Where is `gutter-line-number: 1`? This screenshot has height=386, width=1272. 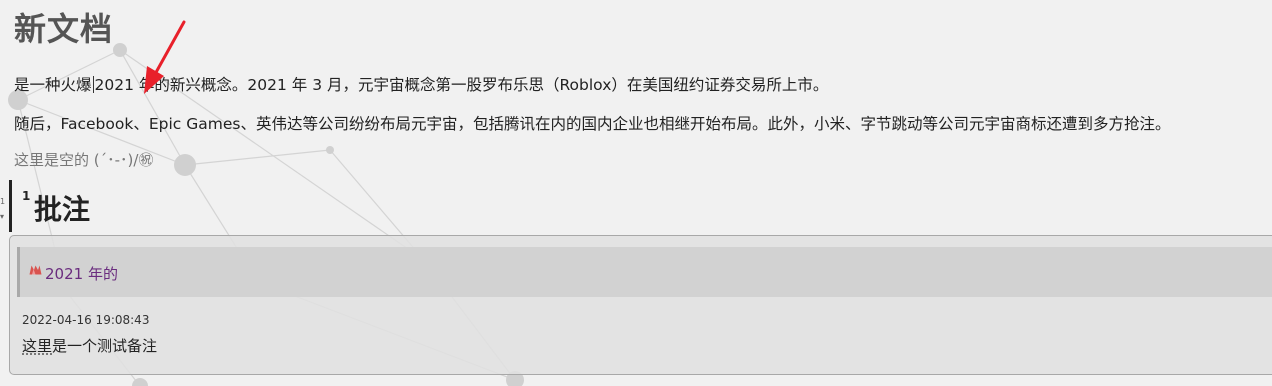 gutter-line-number: 1 is located at coordinates (3, 201).